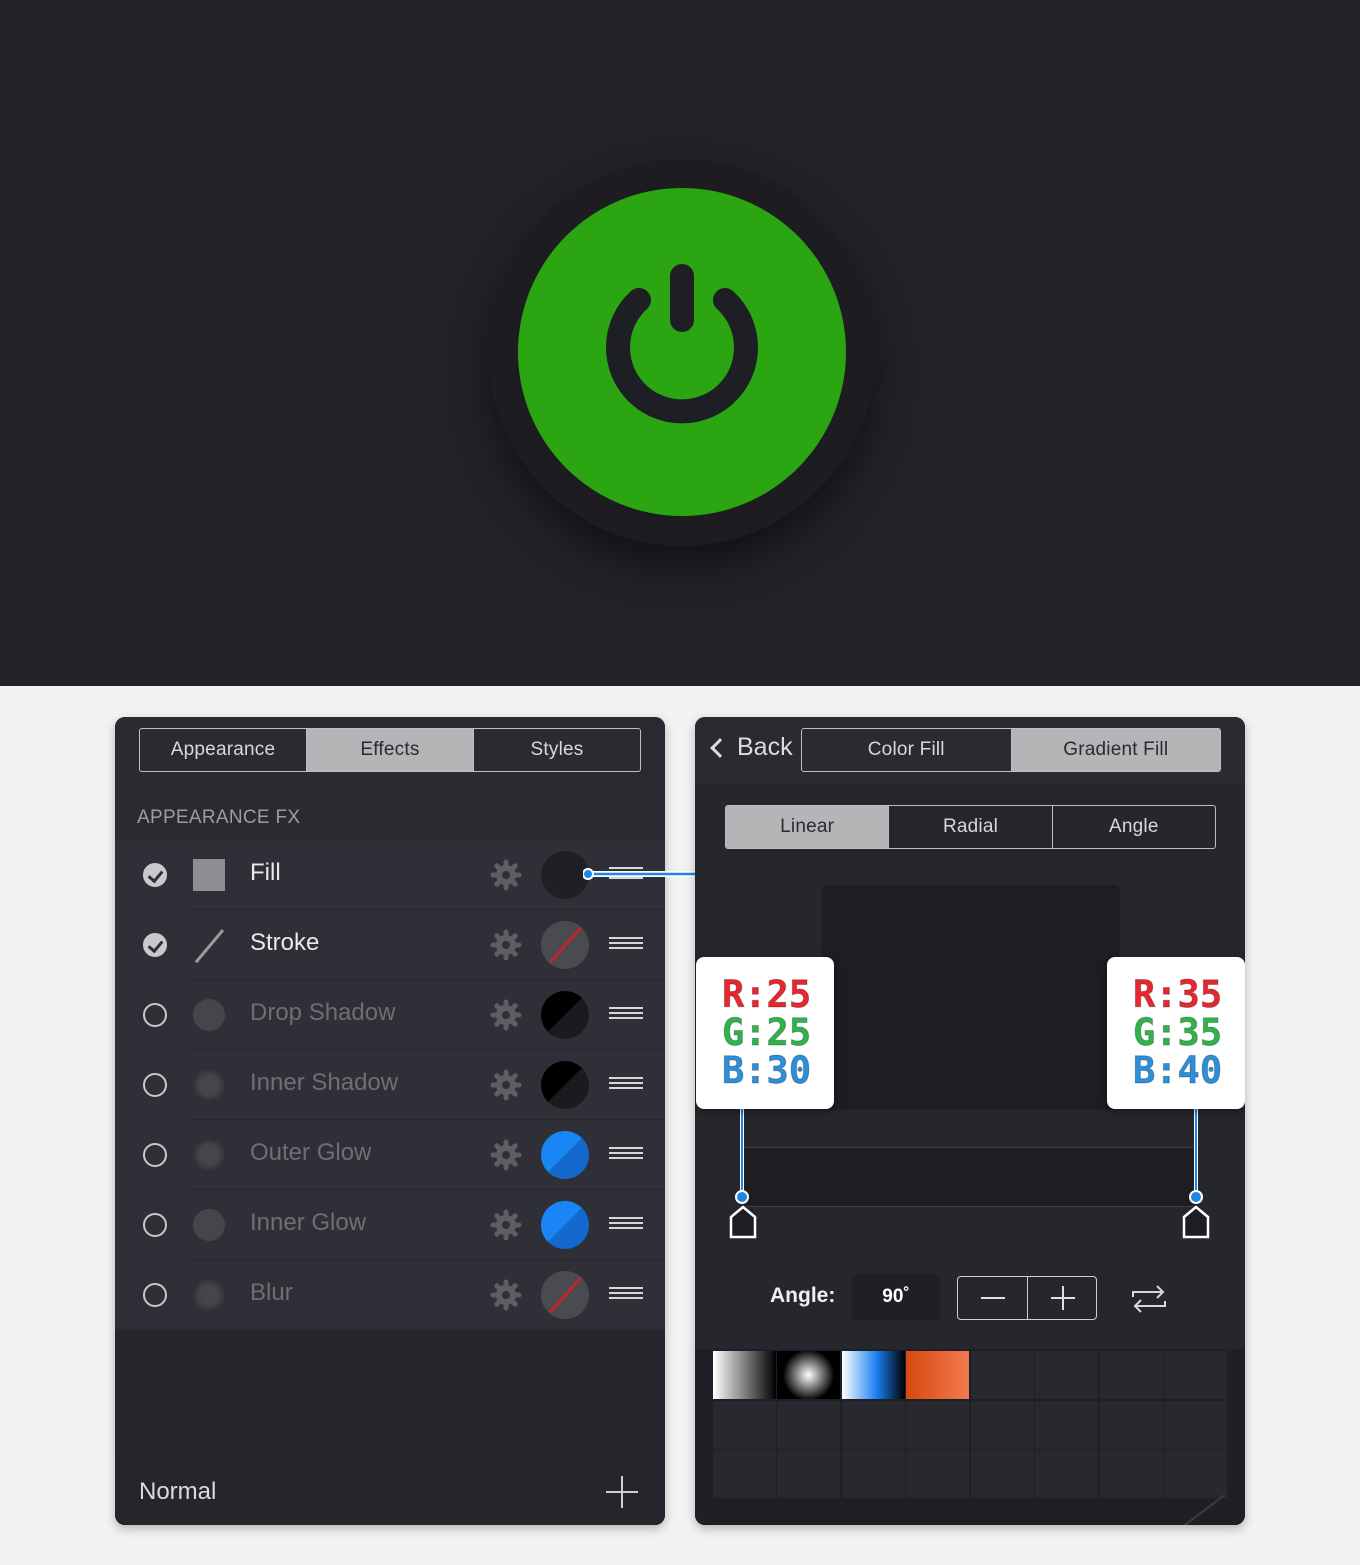 This screenshot has height=1565, width=1360. Describe the element at coordinates (155, 1015) in the screenshot. I see `drop-shadow-checkbox` at that location.